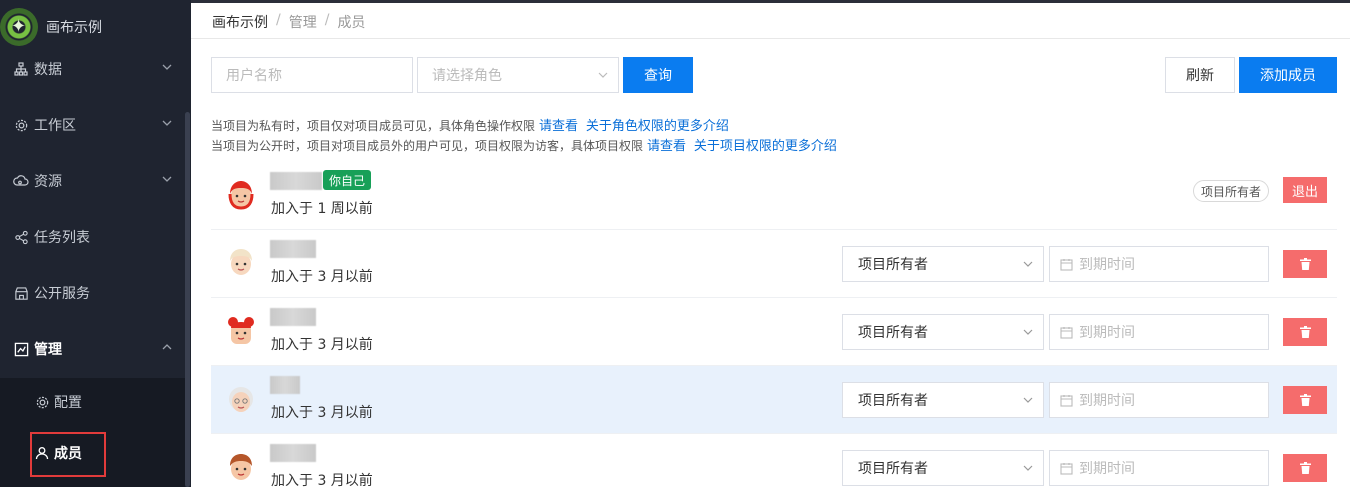 Image resolution: width=1350 pixels, height=487 pixels. I want to click on sidebar-item-public-services: 公开服务, so click(95, 293).